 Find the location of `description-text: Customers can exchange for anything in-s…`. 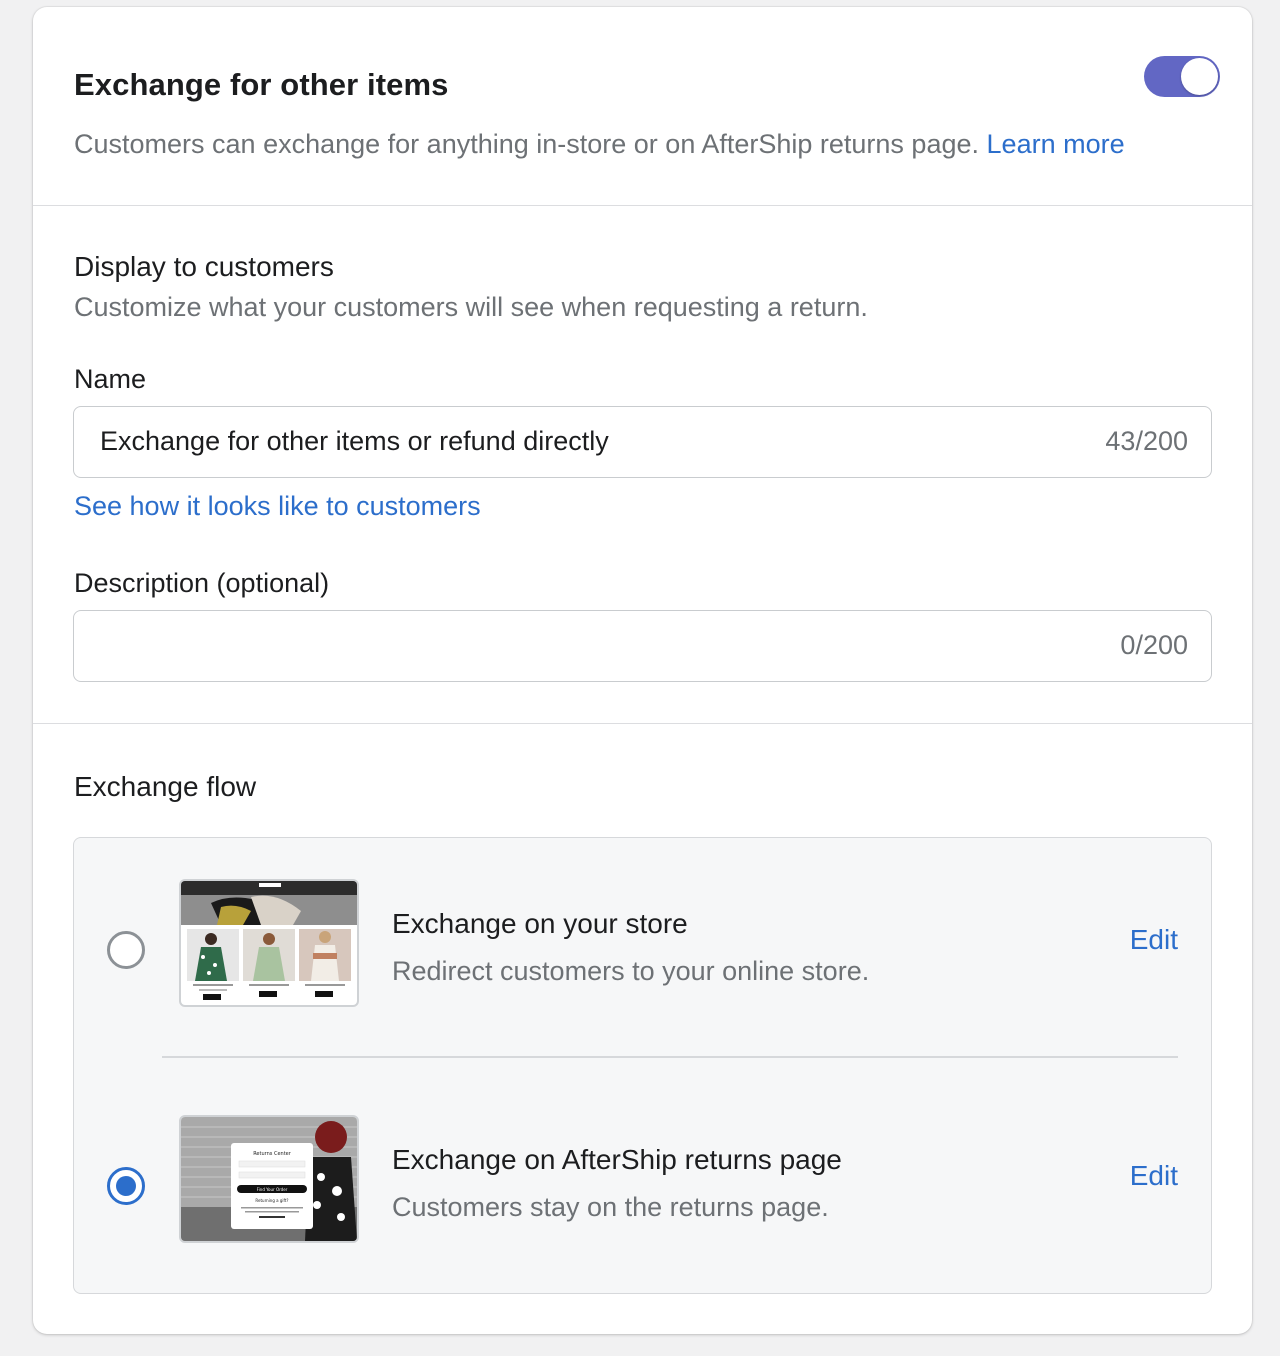

description-text: Customers can exchange for anything in-s… is located at coordinates (527, 144).